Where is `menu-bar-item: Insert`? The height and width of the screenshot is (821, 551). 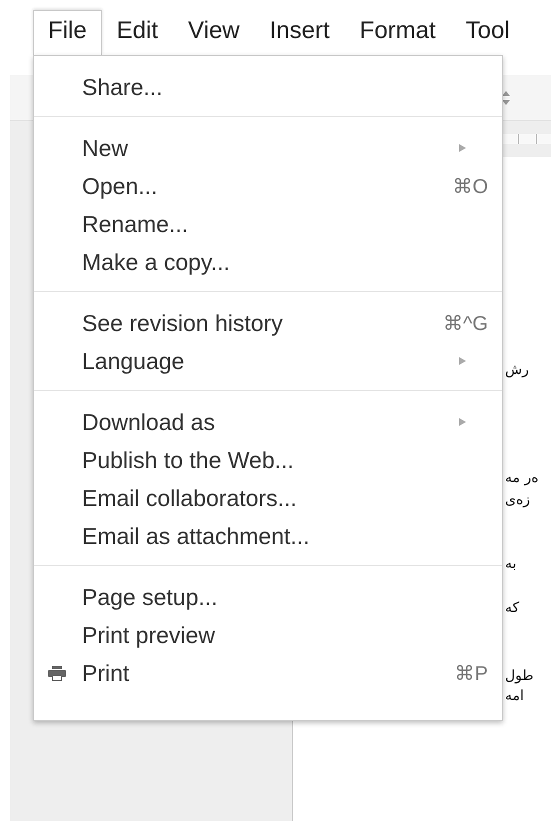 menu-bar-item: Insert is located at coordinates (299, 32).